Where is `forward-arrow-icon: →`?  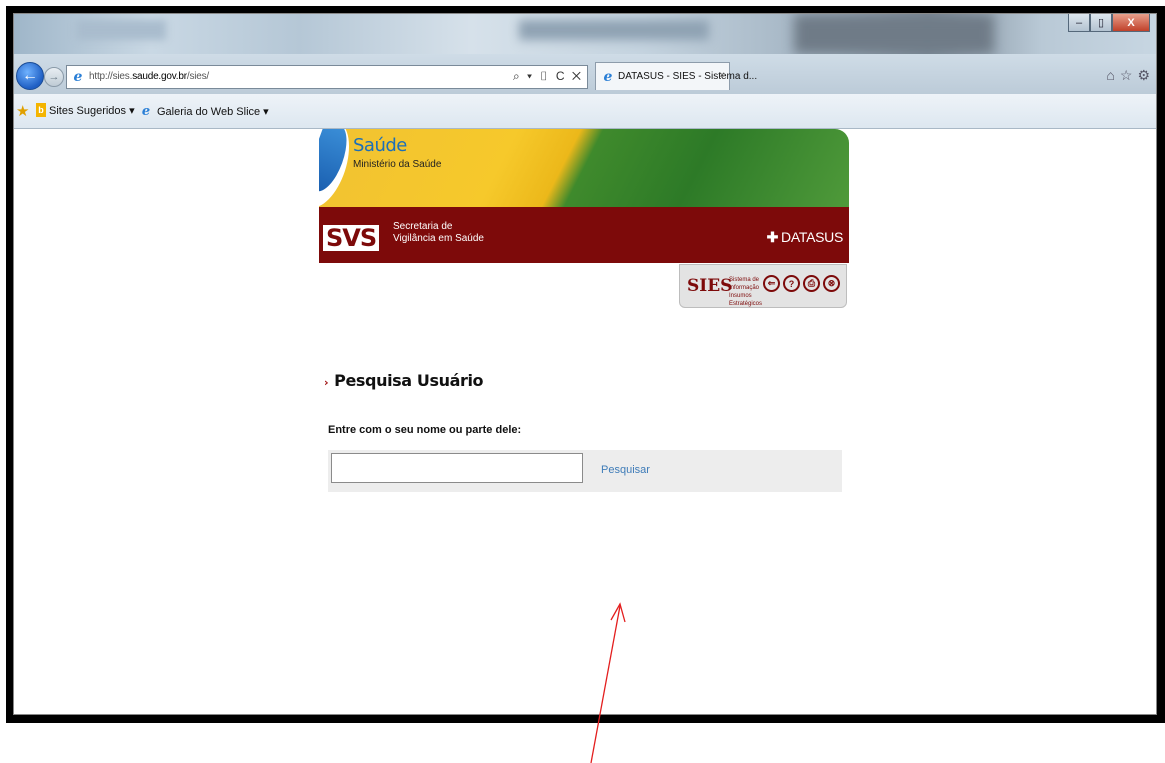
forward-arrow-icon: → is located at coordinates (54, 77).